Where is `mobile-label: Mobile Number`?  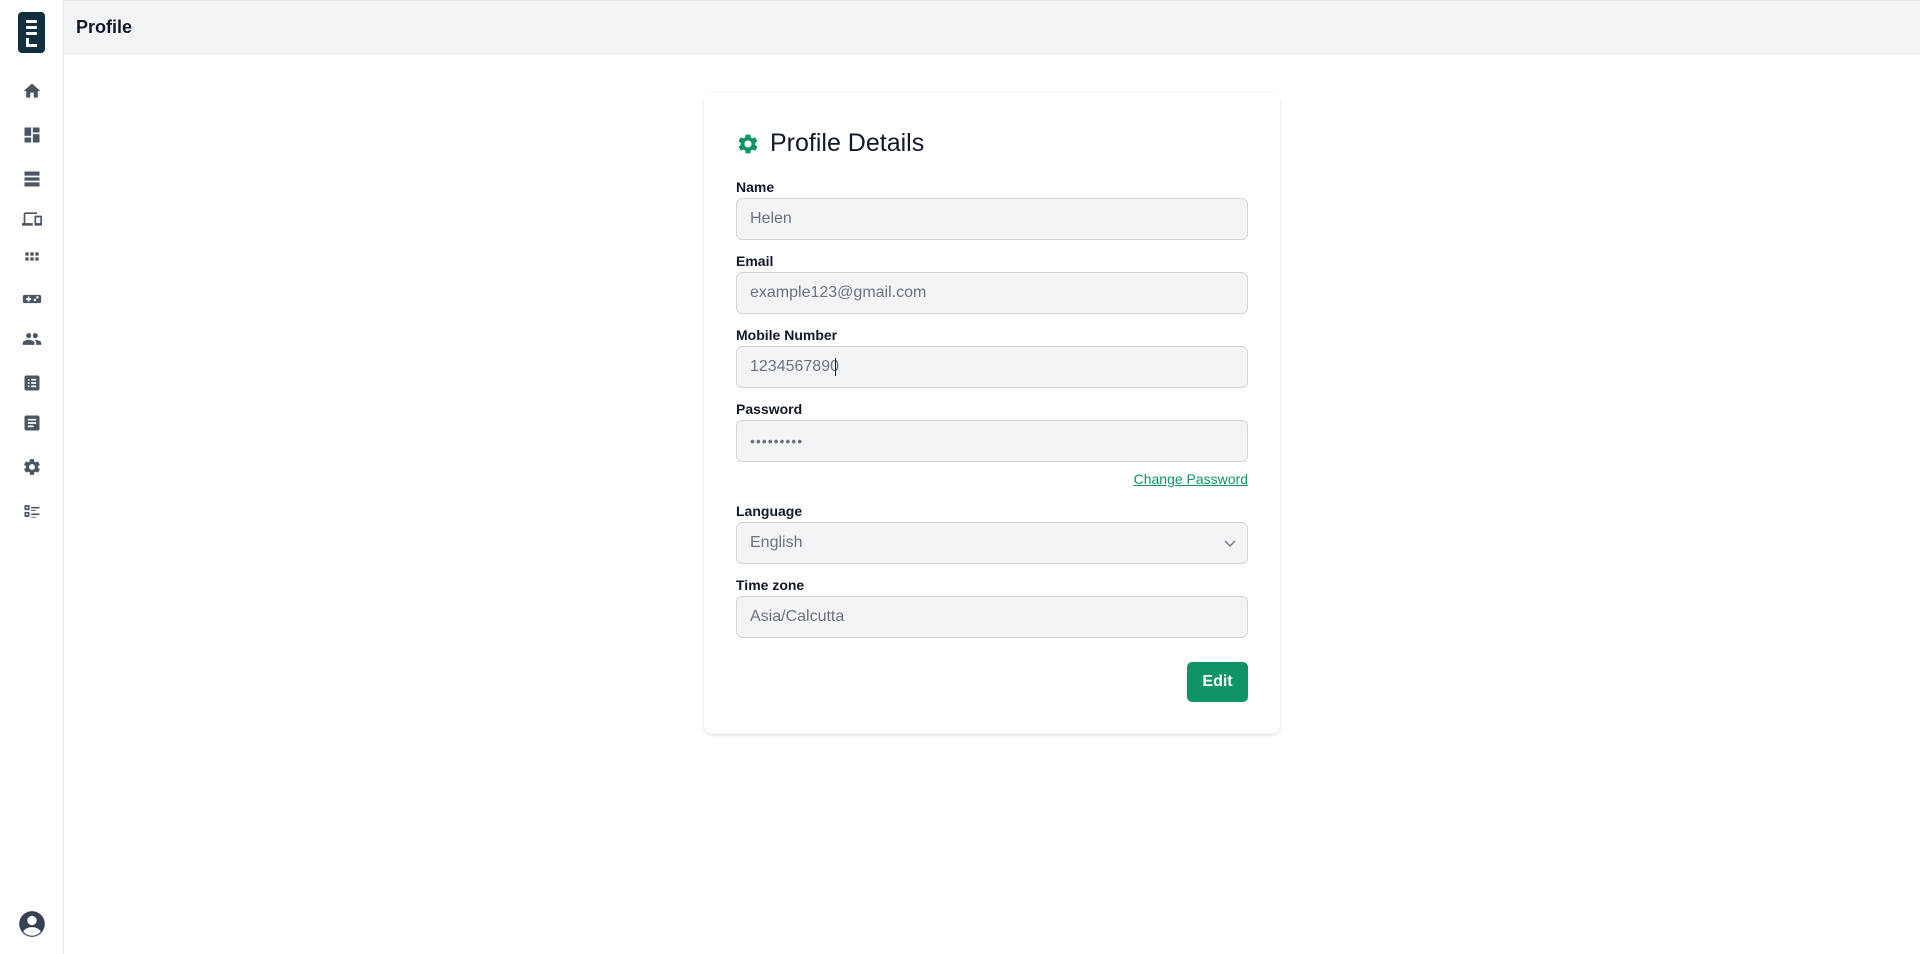 mobile-label: Mobile Number is located at coordinates (787, 335).